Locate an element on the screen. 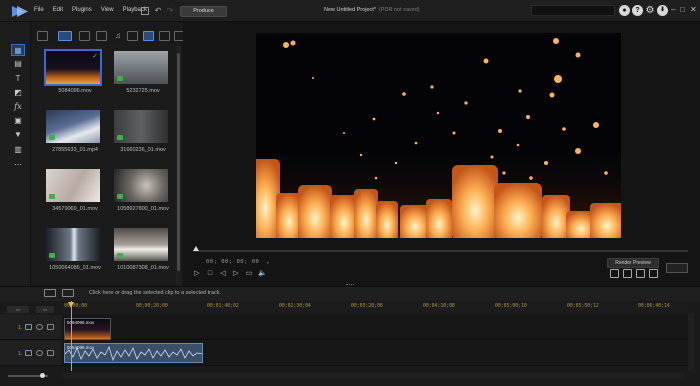  produce-button: Produce is located at coordinates (203, 11).